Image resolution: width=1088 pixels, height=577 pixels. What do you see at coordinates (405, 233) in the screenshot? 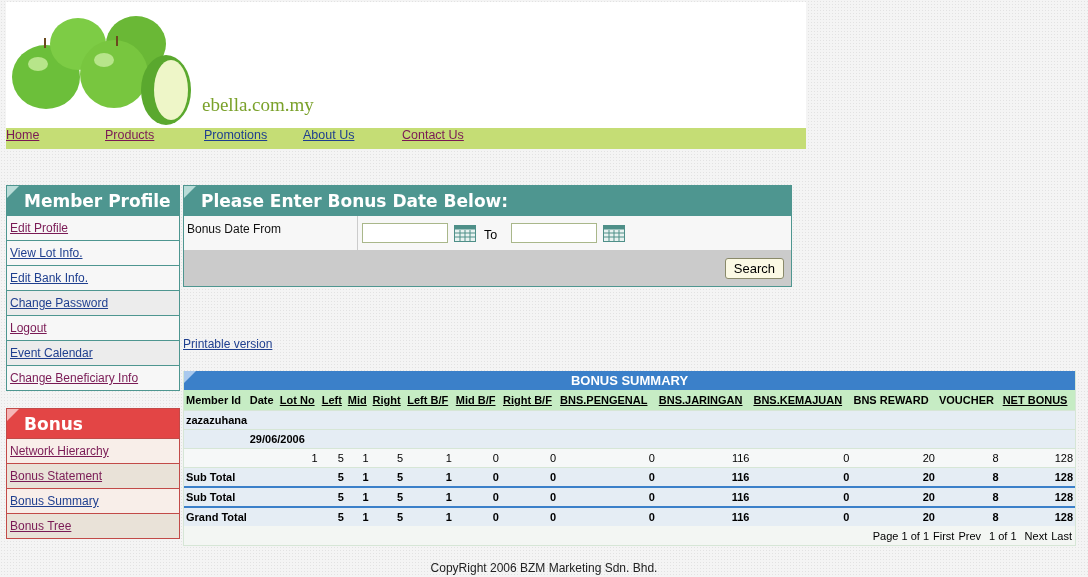
I see `date-from-field` at bounding box center [405, 233].